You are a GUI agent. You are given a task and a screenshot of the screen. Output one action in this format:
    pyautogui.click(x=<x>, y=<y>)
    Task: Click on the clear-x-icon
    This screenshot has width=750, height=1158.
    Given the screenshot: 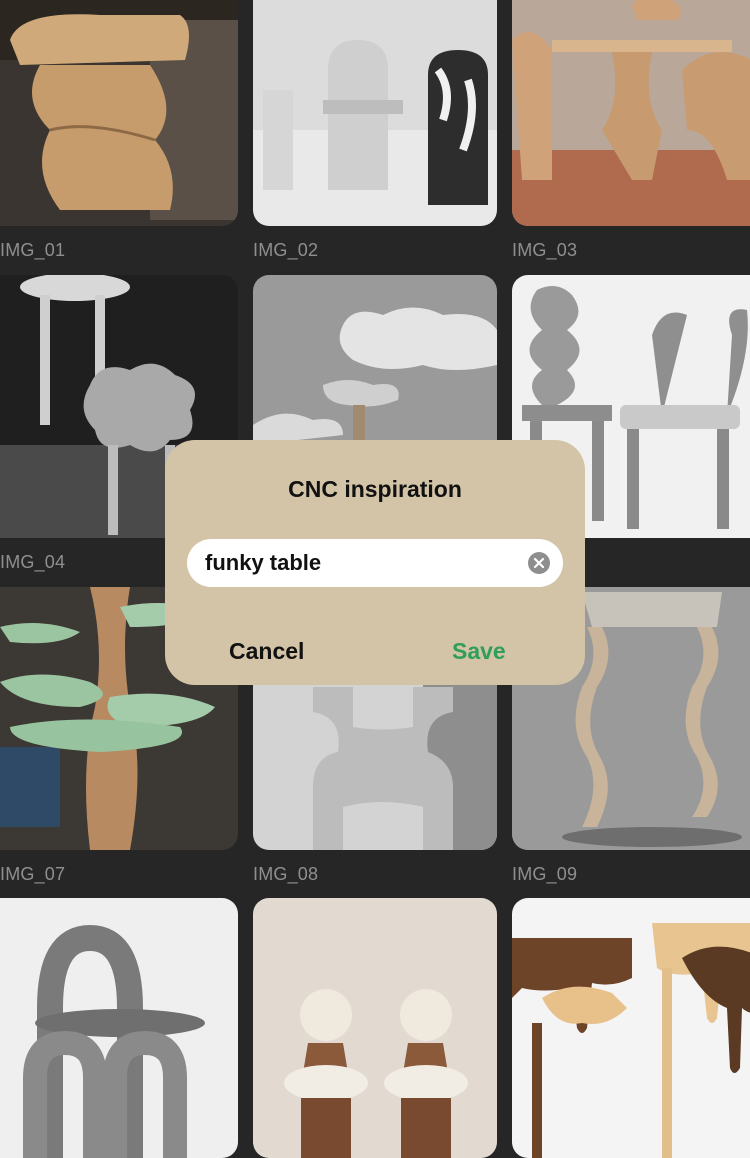 What is the action you would take?
    pyautogui.click(x=539, y=563)
    